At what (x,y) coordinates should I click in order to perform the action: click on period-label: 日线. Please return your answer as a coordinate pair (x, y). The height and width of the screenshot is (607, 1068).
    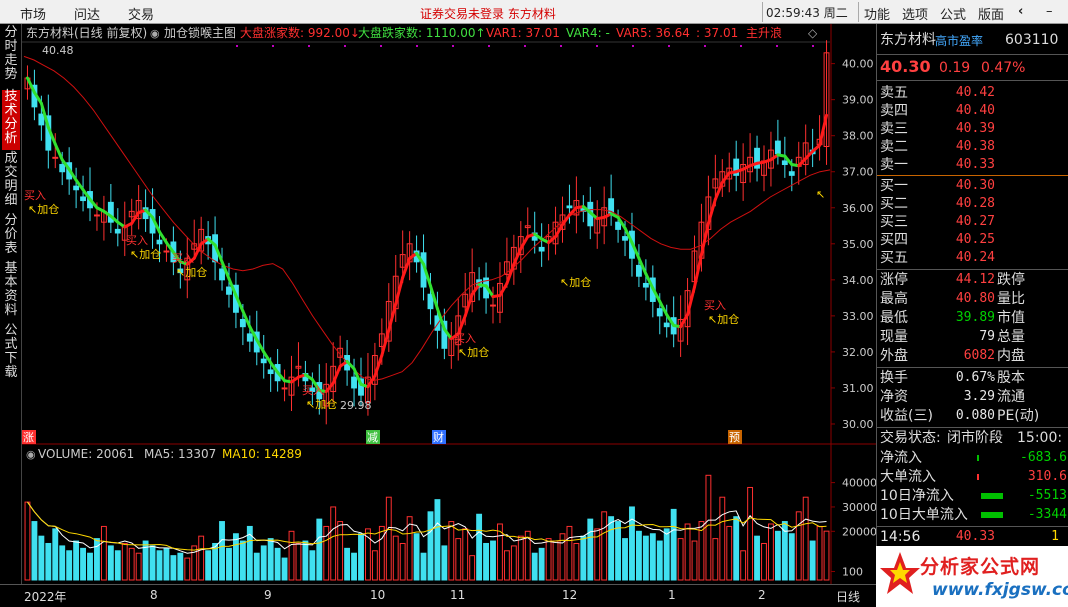
    Looking at the image, I should click on (848, 596).